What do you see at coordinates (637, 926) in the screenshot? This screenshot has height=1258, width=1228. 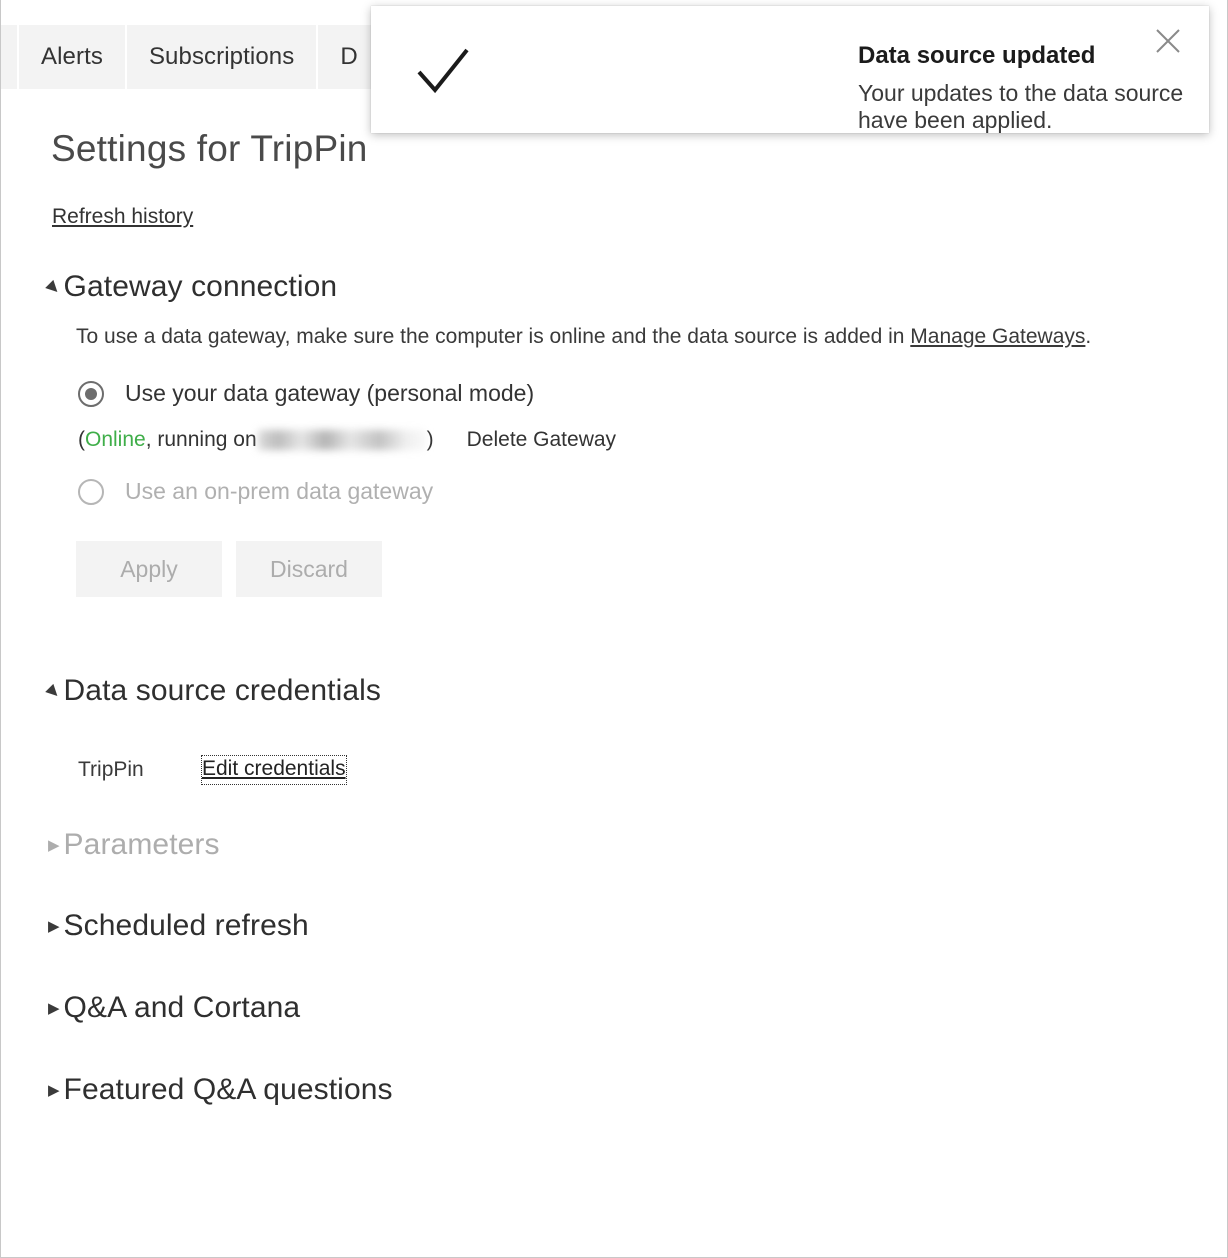 I see `section-header-scheduled-refresh: ▶ Scheduled refresh` at bounding box center [637, 926].